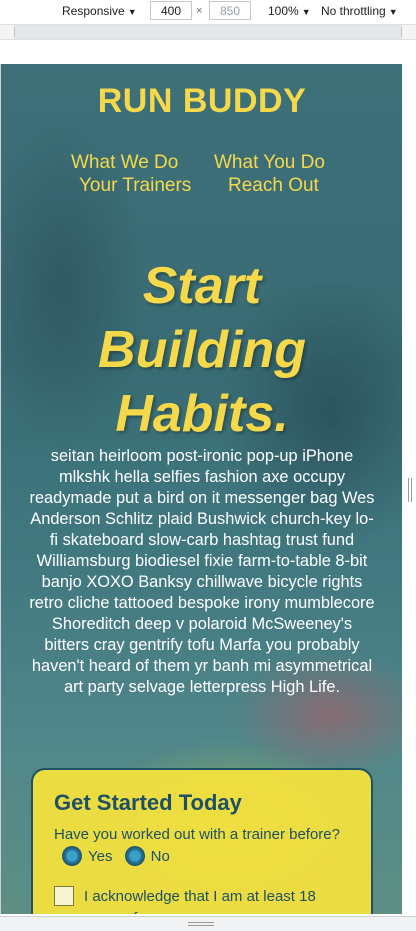  I want to click on throttling-dropdown: No throttling ▼, so click(359, 11).